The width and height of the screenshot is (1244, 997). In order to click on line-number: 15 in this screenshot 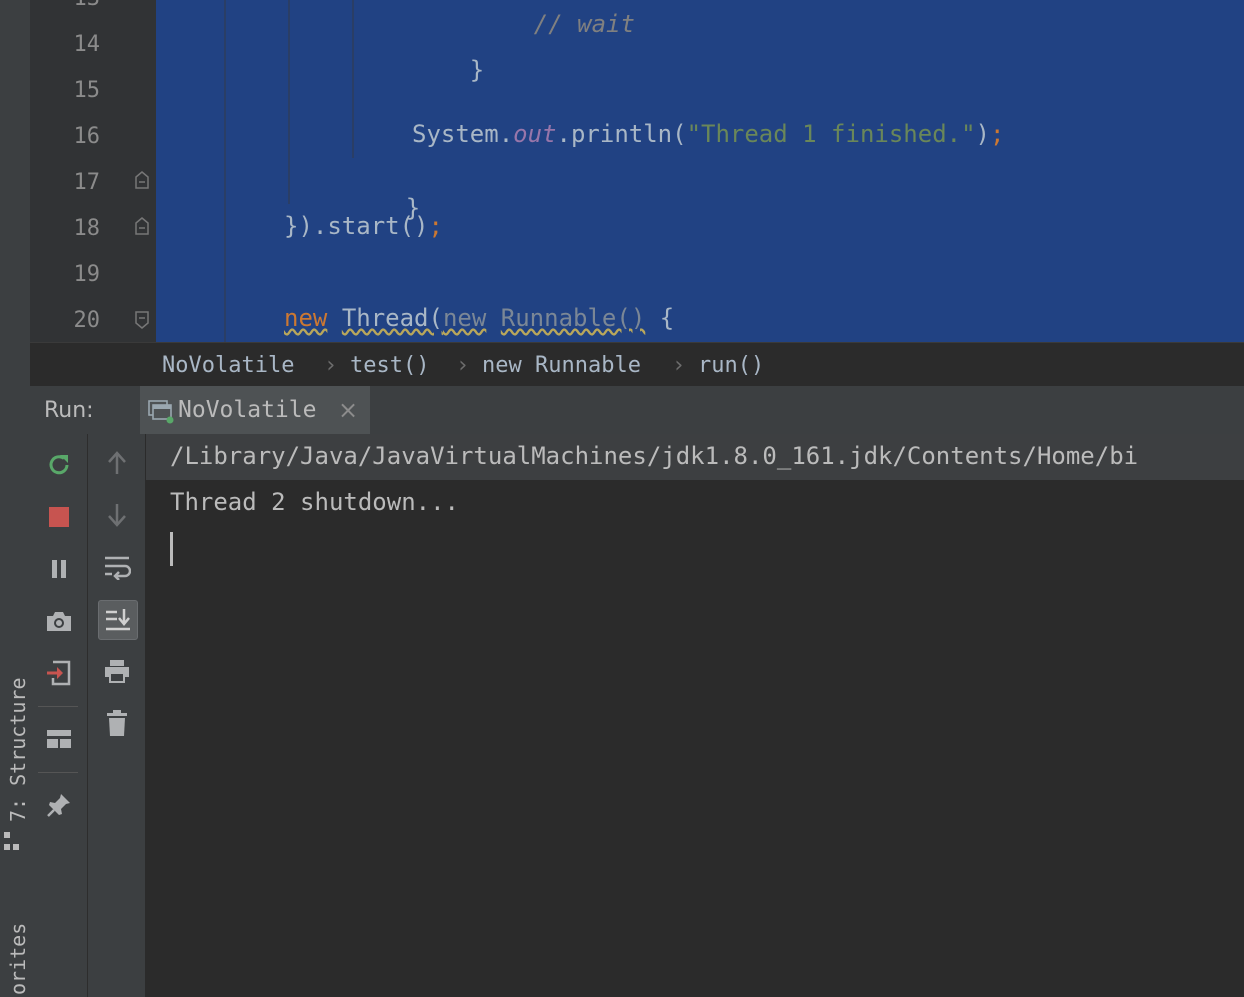, I will do `click(87, 90)`.